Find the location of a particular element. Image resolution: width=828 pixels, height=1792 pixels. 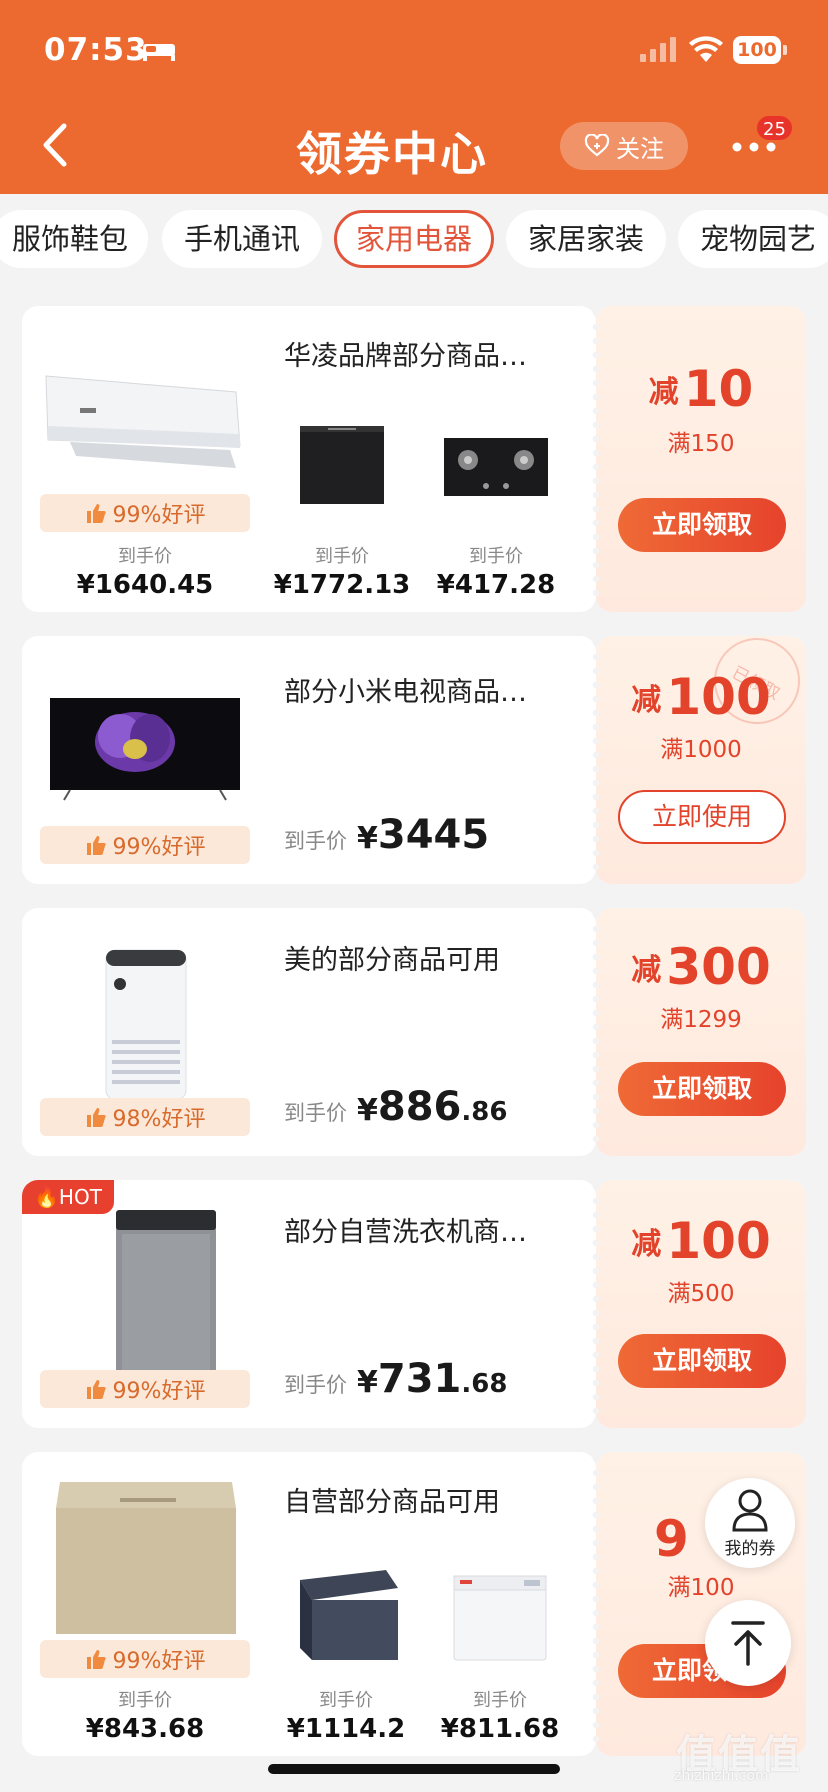

final-price: 到手价 ¥3445 is located at coordinates (386, 835).